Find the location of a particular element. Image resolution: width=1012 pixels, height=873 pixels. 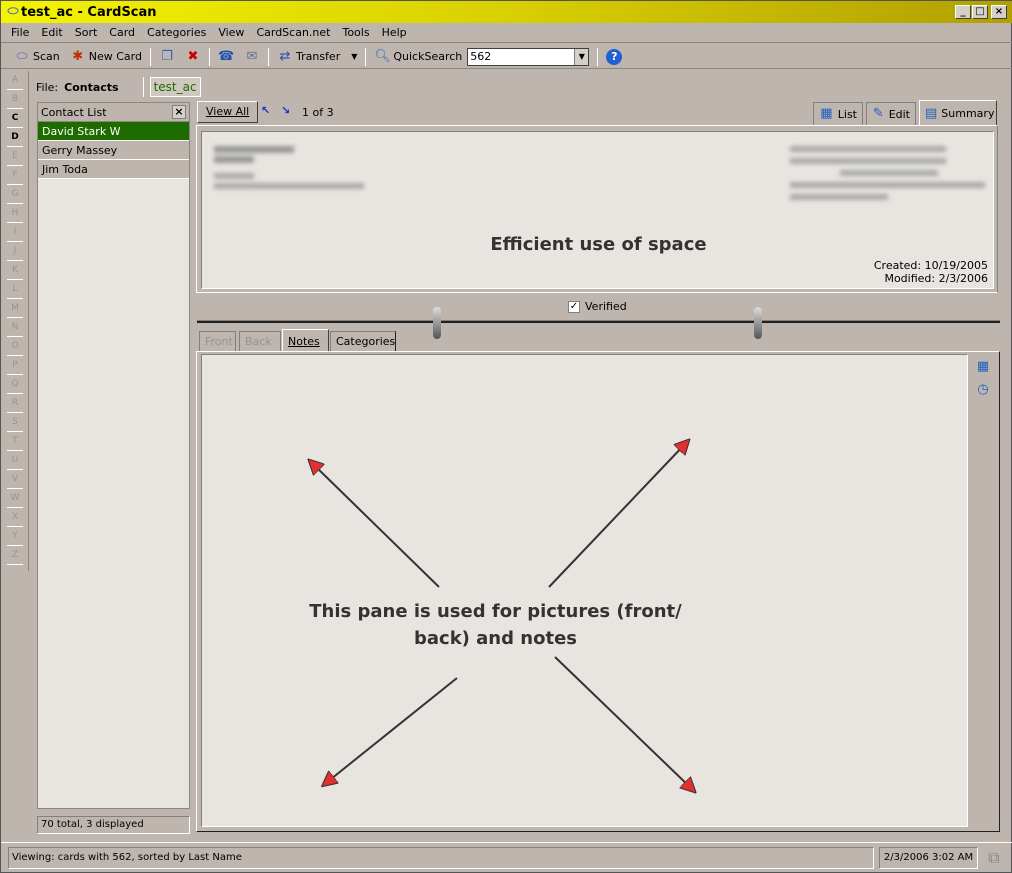

alpha-index-h: H is located at coordinates (15, 213).